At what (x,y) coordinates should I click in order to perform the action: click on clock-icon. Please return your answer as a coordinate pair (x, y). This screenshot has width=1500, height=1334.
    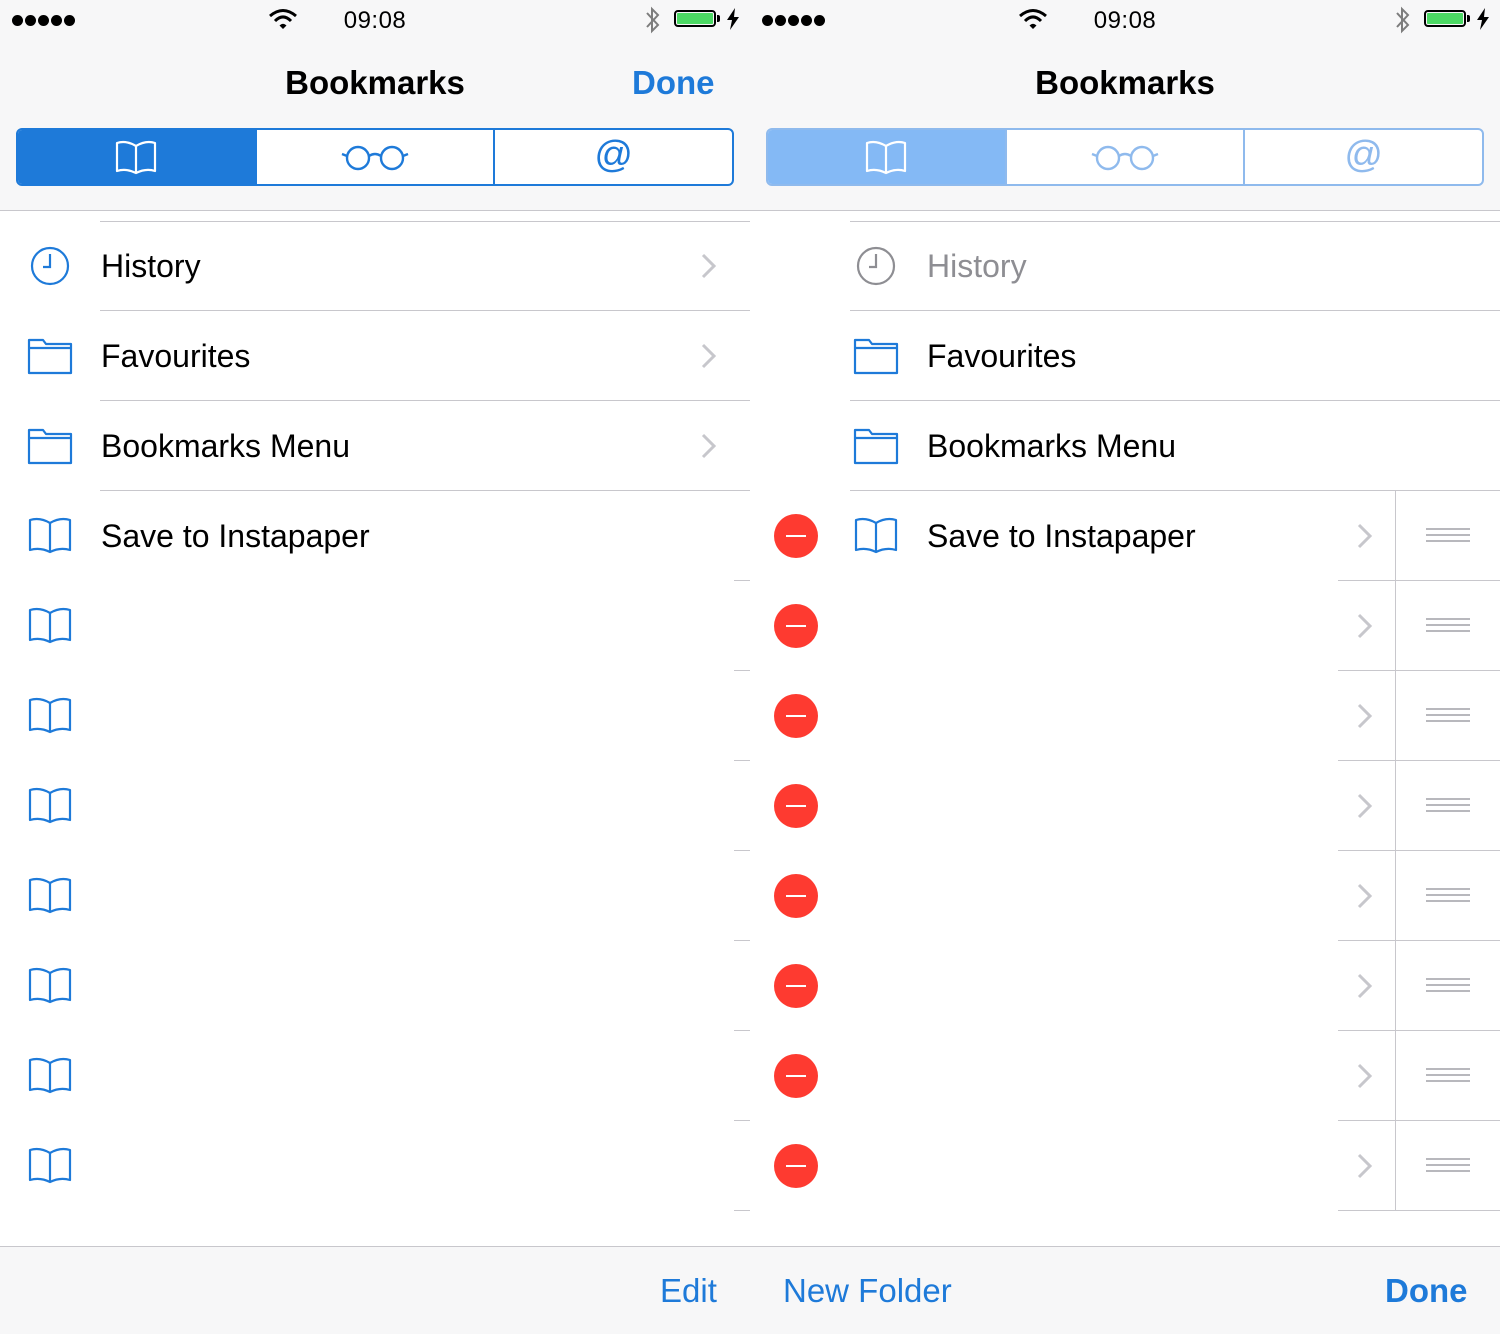
    Looking at the image, I should click on (876, 266).